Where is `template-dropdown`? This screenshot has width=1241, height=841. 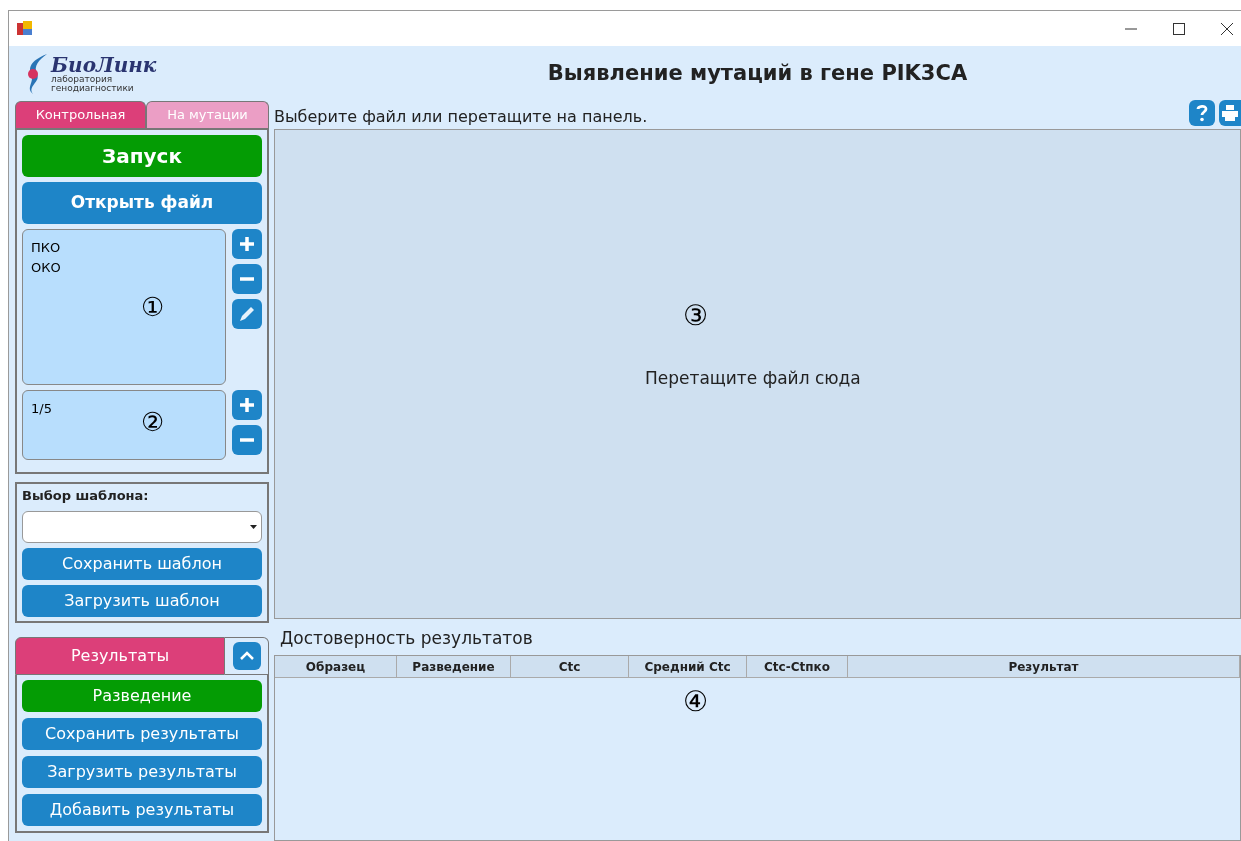 template-dropdown is located at coordinates (142, 526).